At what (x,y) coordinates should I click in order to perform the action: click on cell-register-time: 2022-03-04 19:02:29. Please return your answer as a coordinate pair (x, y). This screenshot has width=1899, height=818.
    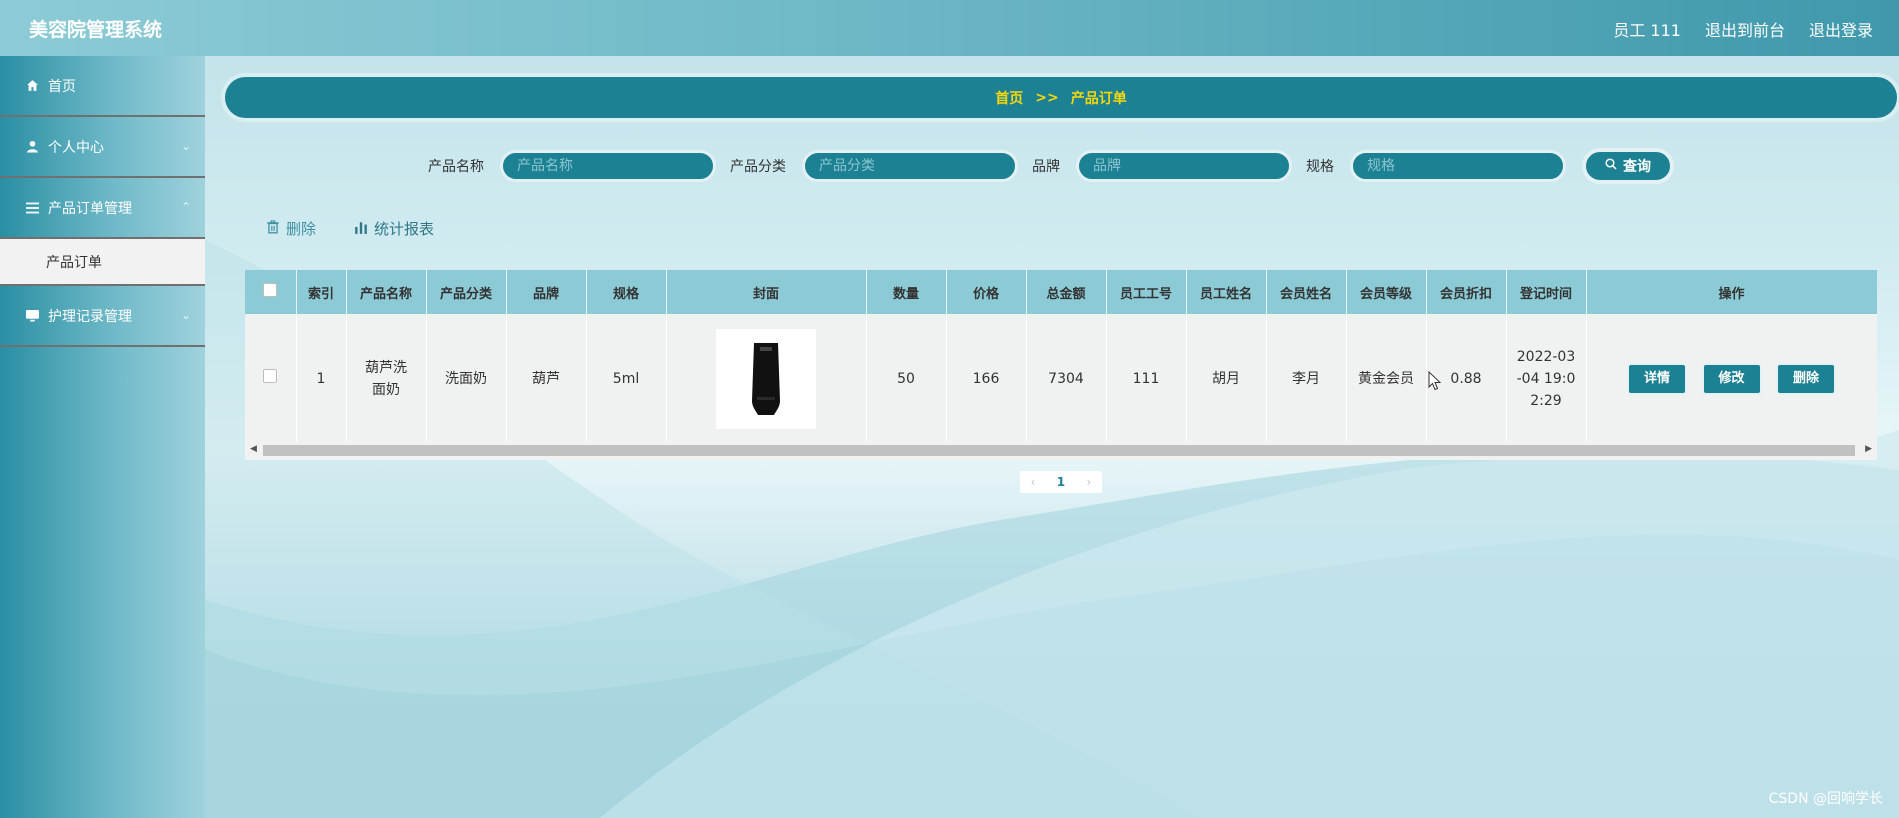
    Looking at the image, I should click on (1546, 379).